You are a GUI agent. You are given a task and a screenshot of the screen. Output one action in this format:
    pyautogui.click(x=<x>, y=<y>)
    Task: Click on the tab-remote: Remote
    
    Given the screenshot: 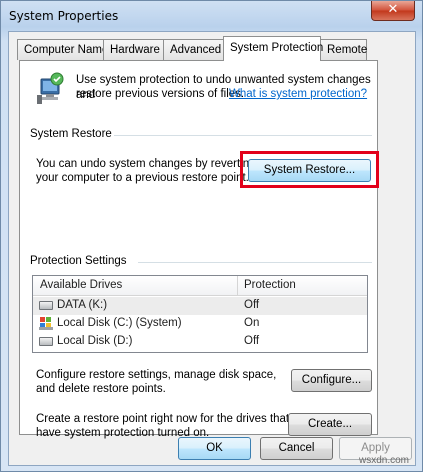 What is the action you would take?
    pyautogui.click(x=343, y=49)
    